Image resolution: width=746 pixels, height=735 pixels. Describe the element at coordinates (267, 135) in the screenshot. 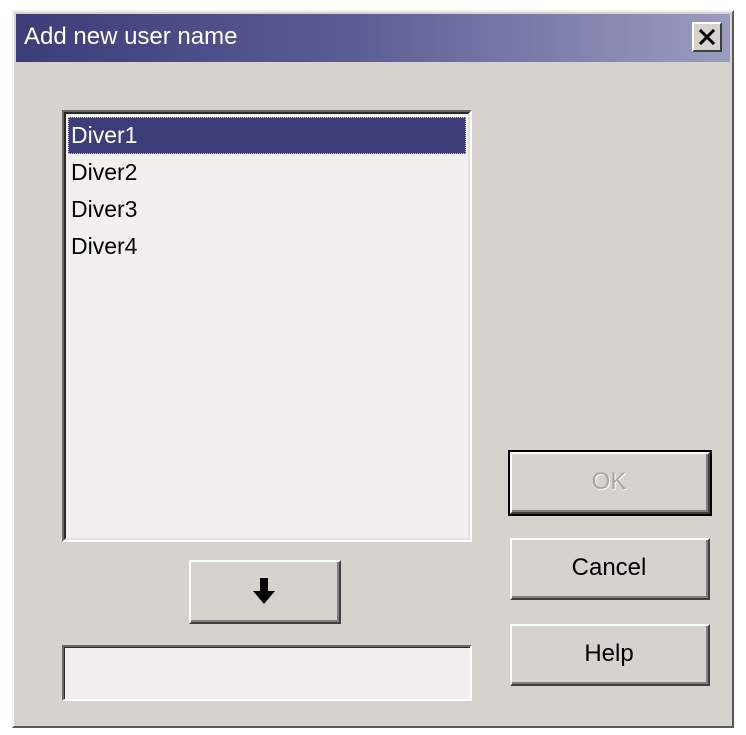

I see `list-item: Diver1` at that location.